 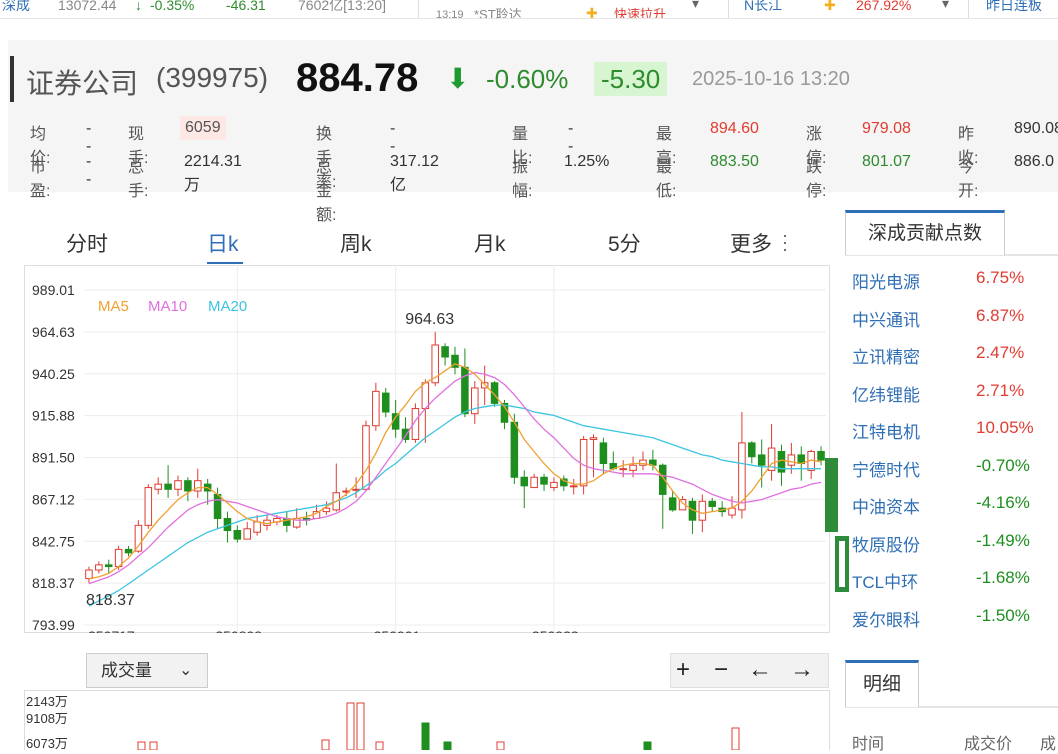 What do you see at coordinates (555, 630) in the screenshot?
I see `x-tick-label: 250923` at bounding box center [555, 630].